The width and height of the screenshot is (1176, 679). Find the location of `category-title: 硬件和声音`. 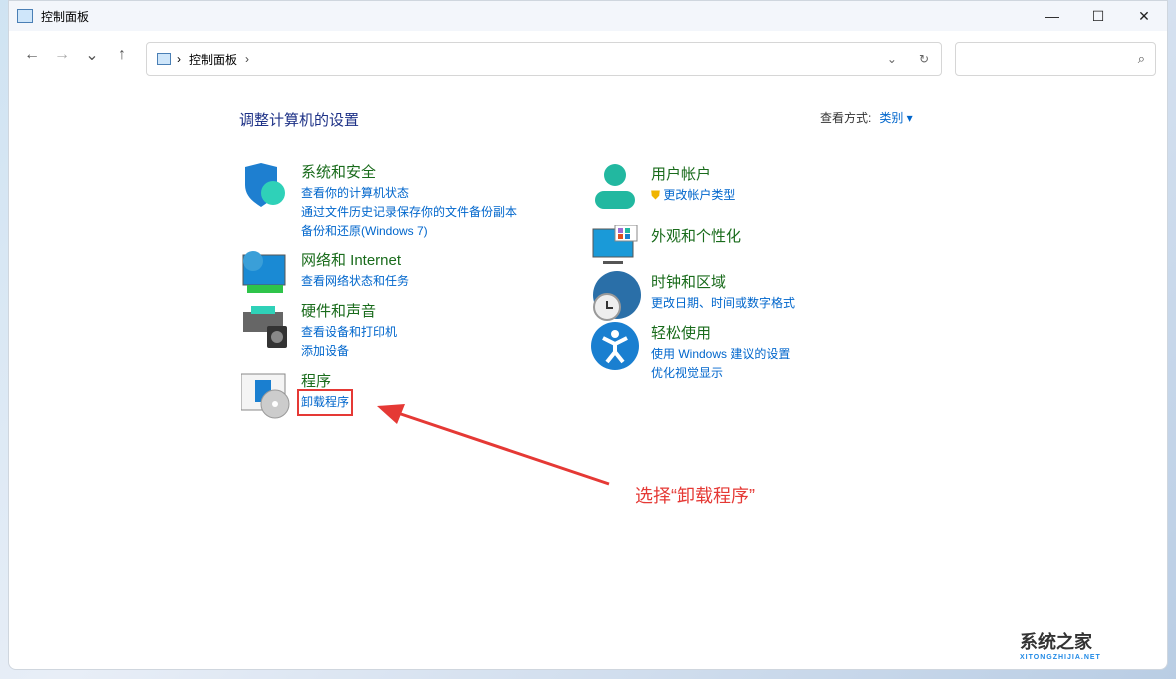

category-title: 硬件和声音 is located at coordinates (349, 310).